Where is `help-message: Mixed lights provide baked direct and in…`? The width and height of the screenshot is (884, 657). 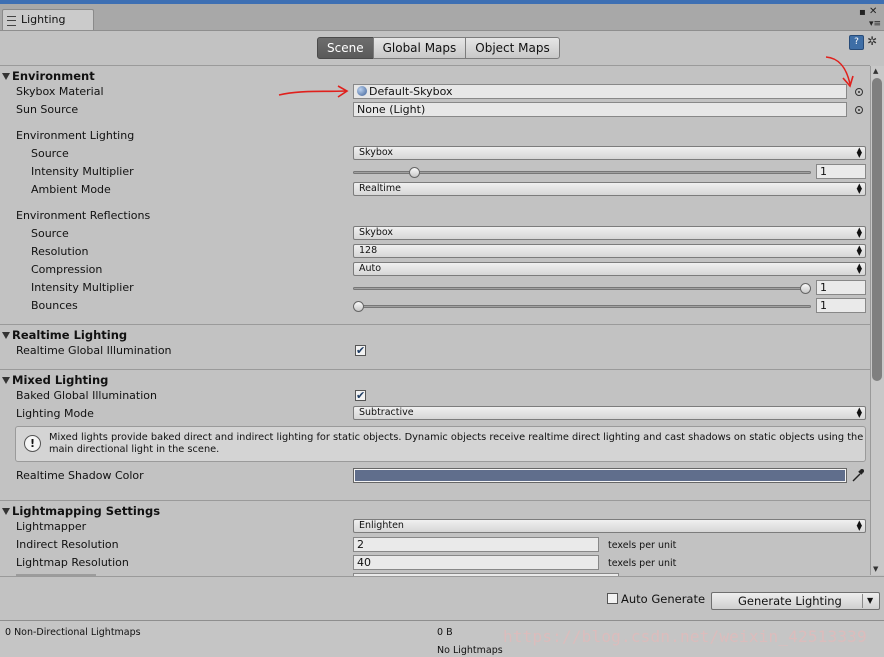 help-message: Mixed lights provide baked direct and in… is located at coordinates (456, 443).